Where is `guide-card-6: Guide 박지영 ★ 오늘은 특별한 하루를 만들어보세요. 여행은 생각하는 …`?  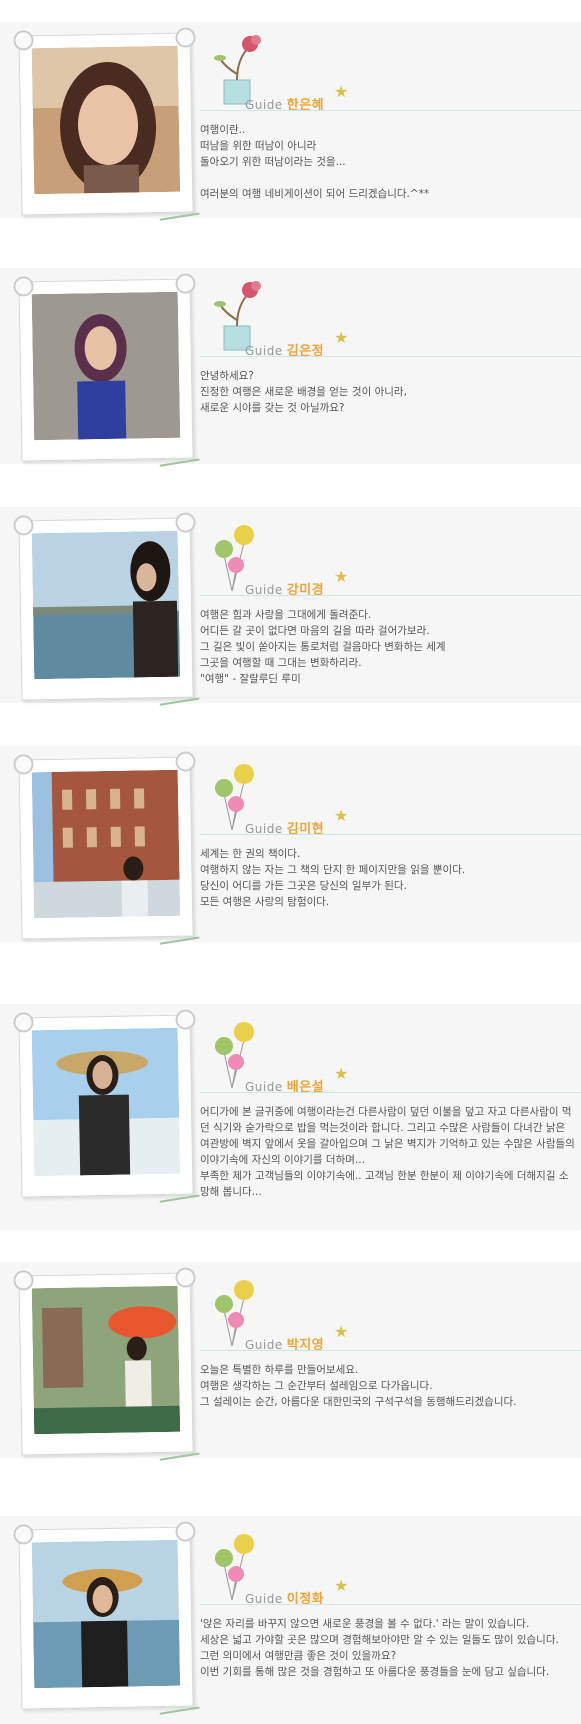 guide-card-6: Guide 박지영 ★ 오늘은 특별한 하루를 만들어보세요. 여행은 생각하는 … is located at coordinates (290, 1361).